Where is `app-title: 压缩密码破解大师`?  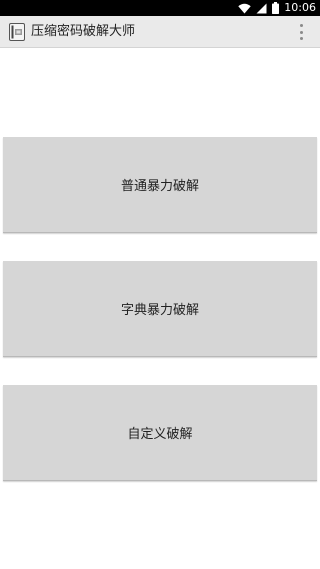 app-title: 压缩密码破解大师 is located at coordinates (83, 31).